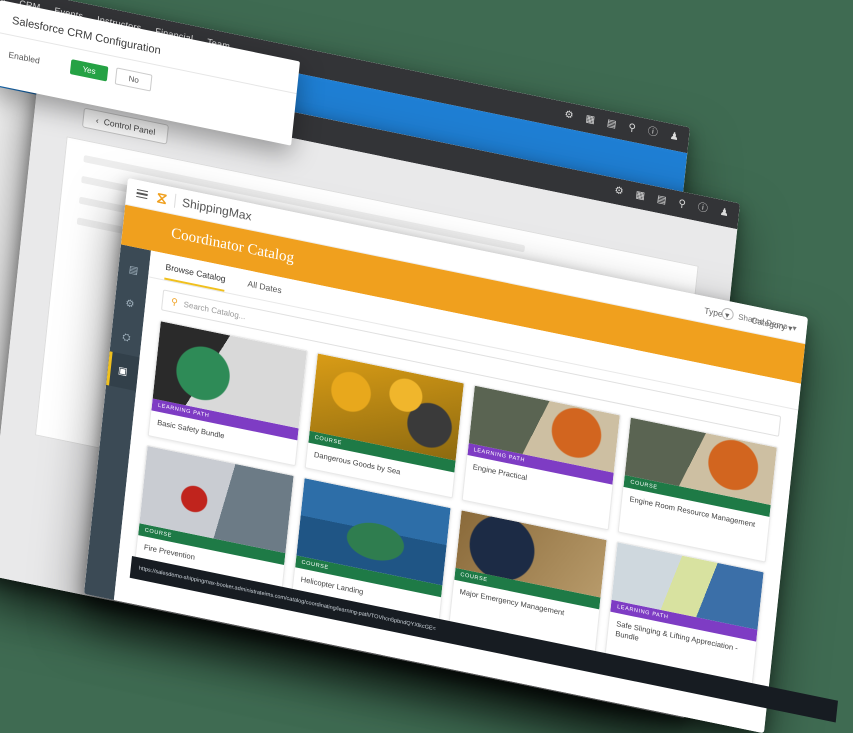 This screenshot has width=853, height=733. I want to click on catalog-card: Learning Path Basic Safety Bundle, so click(227, 393).